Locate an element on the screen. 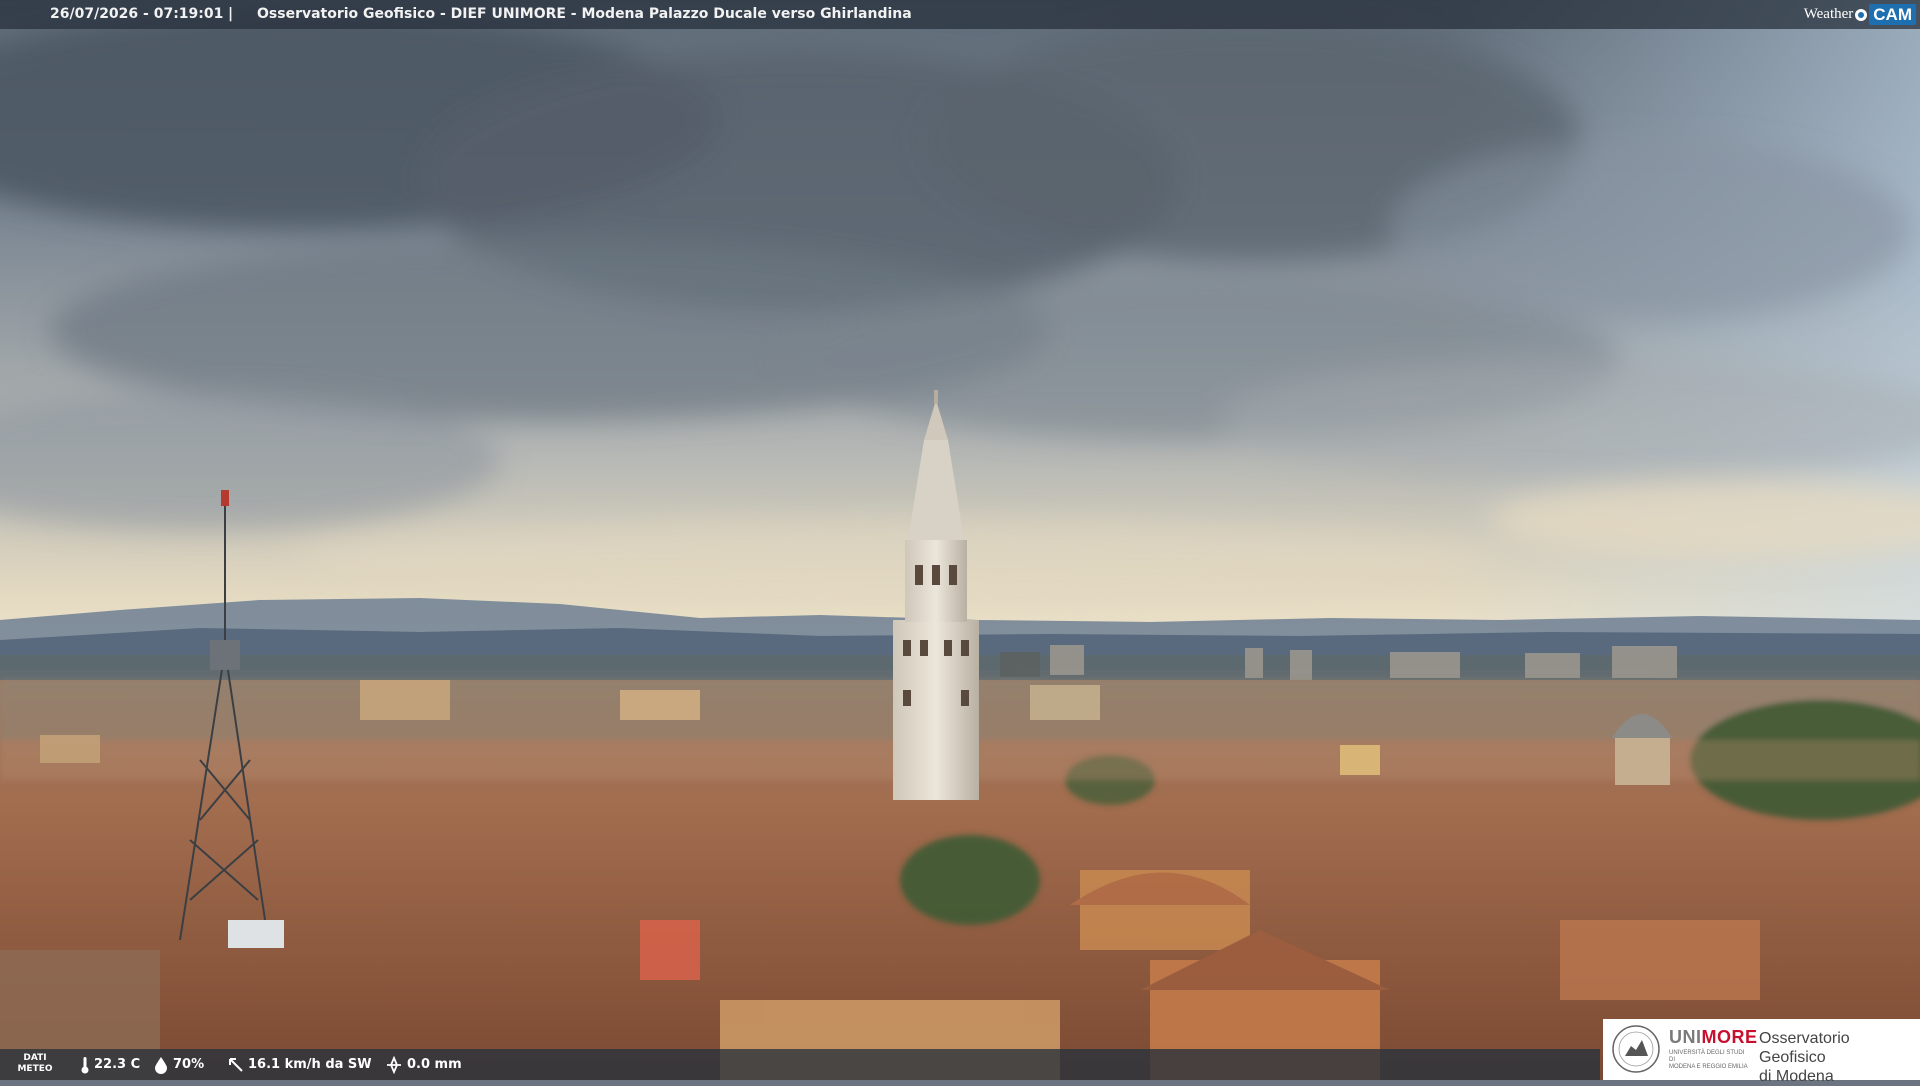  university-seal-icon is located at coordinates (1636, 1049).